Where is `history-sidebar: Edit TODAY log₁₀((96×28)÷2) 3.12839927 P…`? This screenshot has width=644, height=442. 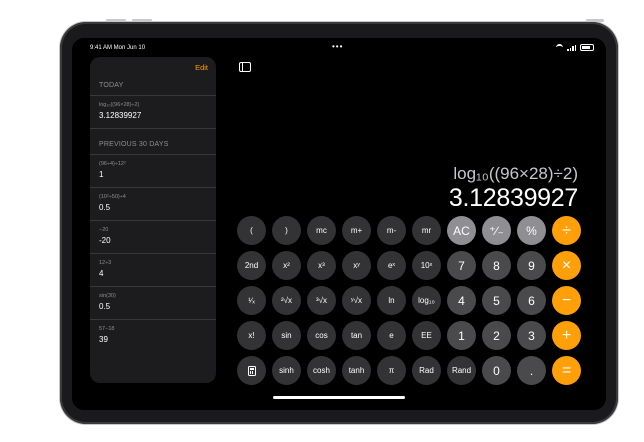 history-sidebar: Edit TODAY log₁₀((96×28)÷2) 3.12839927 P… is located at coordinates (153, 220).